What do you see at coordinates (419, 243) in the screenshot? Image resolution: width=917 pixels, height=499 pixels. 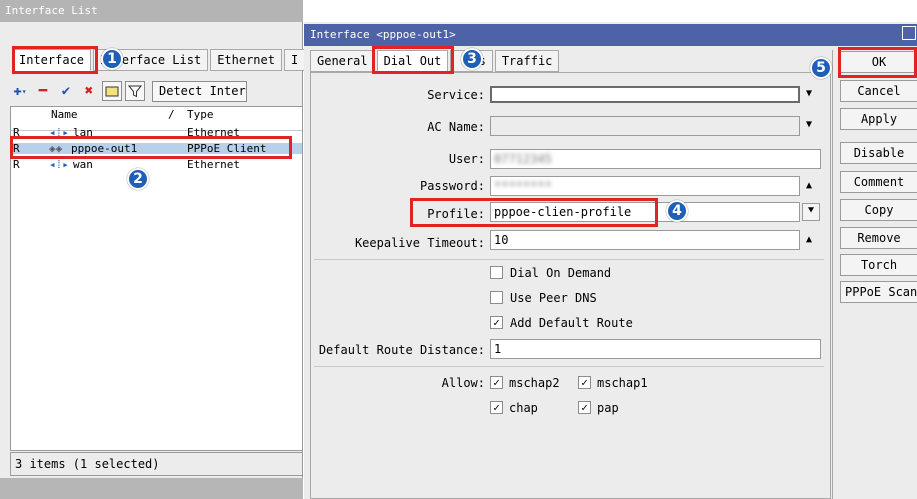 I see `keepalive-label: Keepalive Timeout:` at bounding box center [419, 243].